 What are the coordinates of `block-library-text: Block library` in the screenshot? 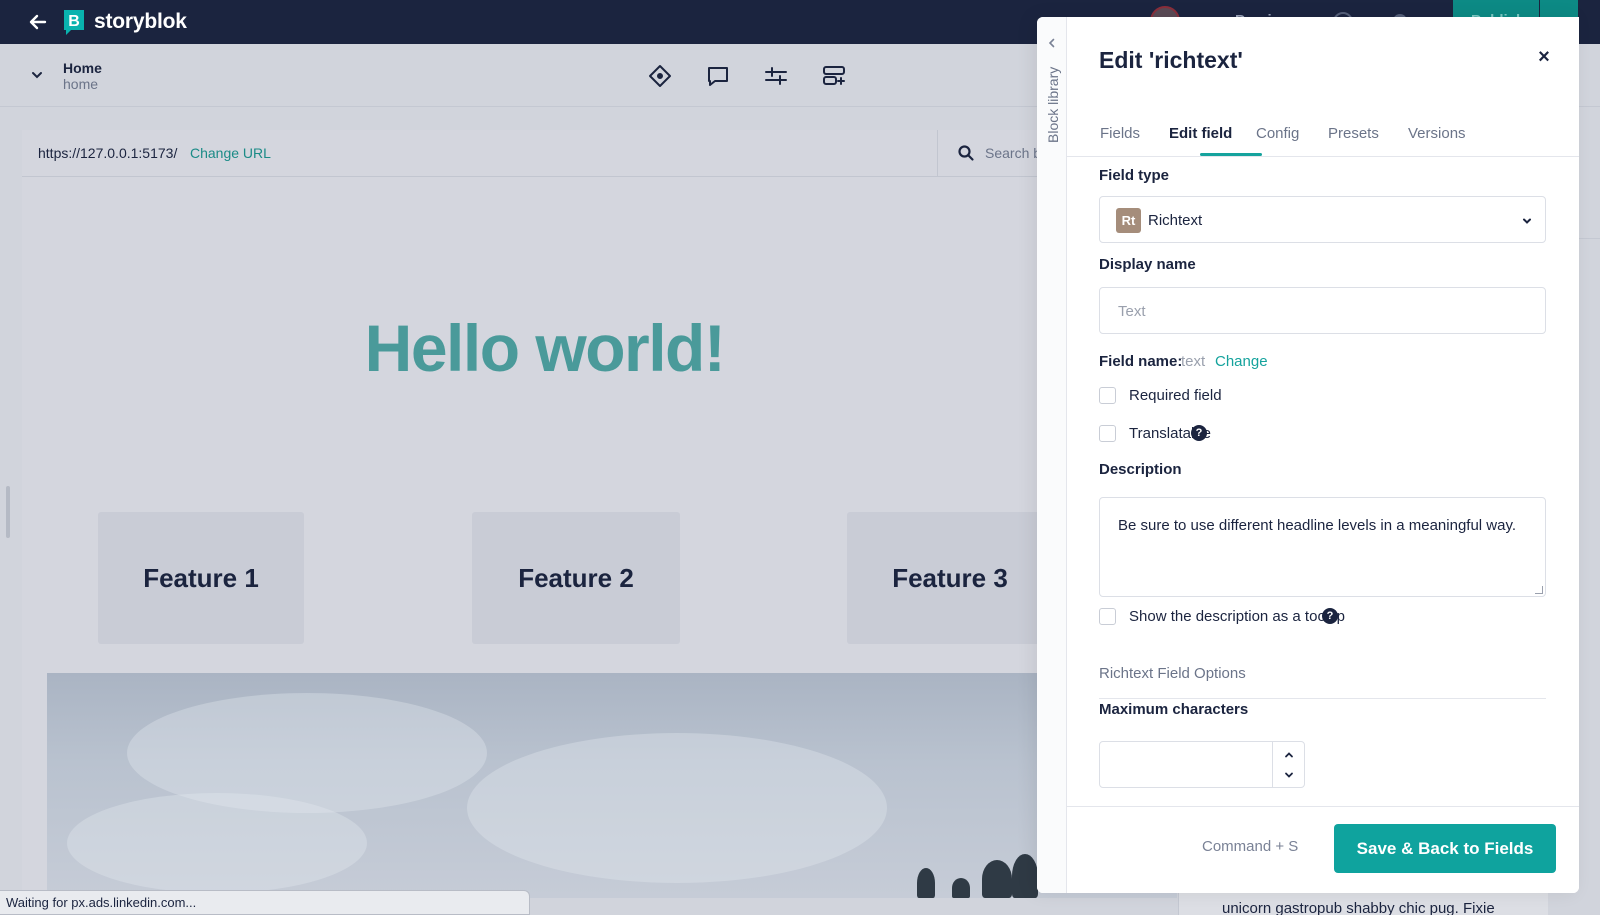 It's located at (1053, 104).